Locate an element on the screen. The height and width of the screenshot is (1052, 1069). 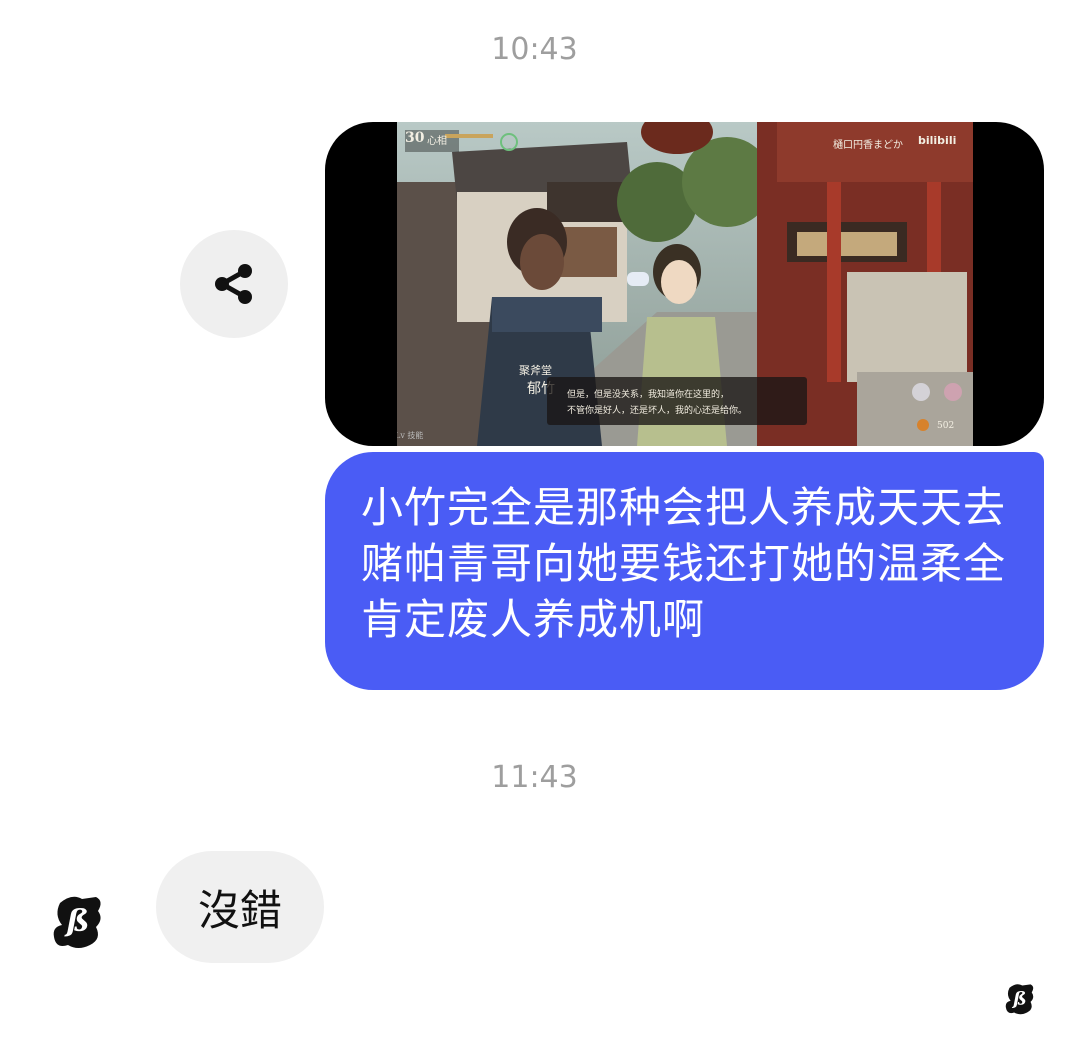
speaker-name-line-1: 聚斧堂 is located at coordinates (535, 370).